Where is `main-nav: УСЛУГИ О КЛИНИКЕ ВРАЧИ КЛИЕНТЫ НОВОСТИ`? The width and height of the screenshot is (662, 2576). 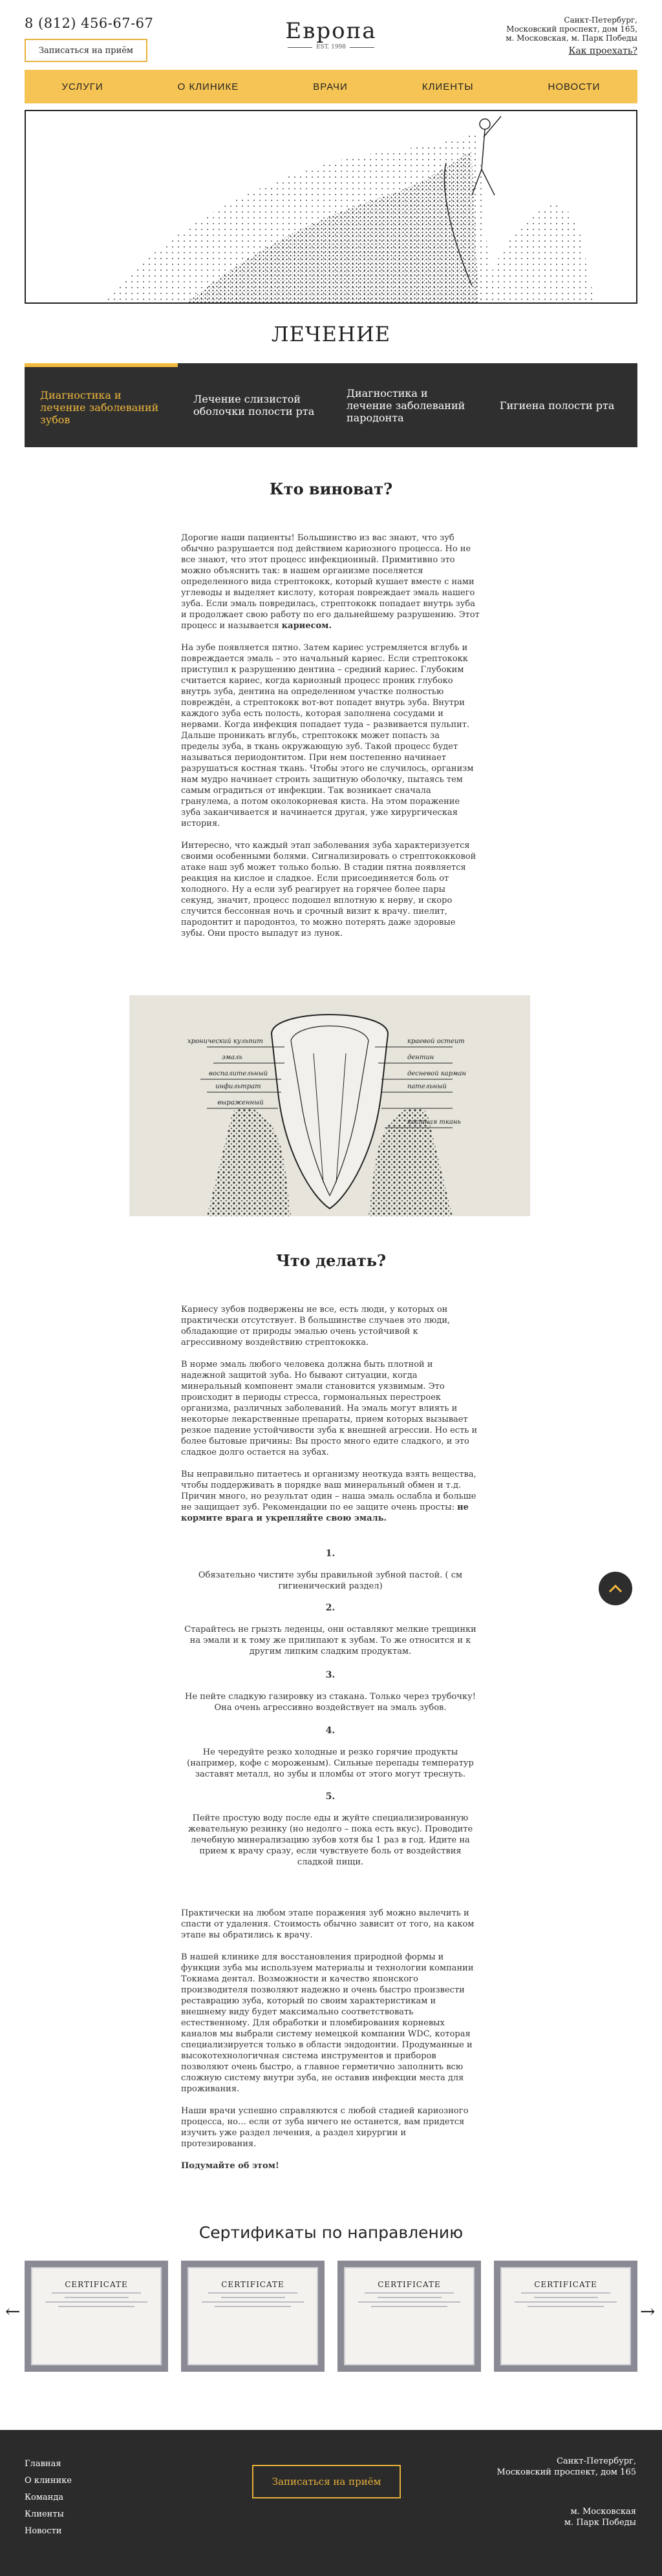
main-nav: УСЛУГИ О КЛИНИКЕ ВРАЧИ КЛИЕНТЫ НОВОСТИ is located at coordinates (331, 86).